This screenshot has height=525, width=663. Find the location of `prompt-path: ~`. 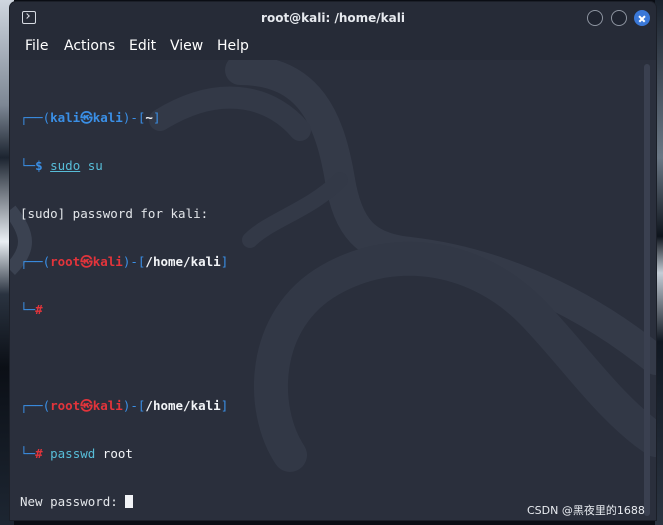

prompt-path: ~ is located at coordinates (149, 117).